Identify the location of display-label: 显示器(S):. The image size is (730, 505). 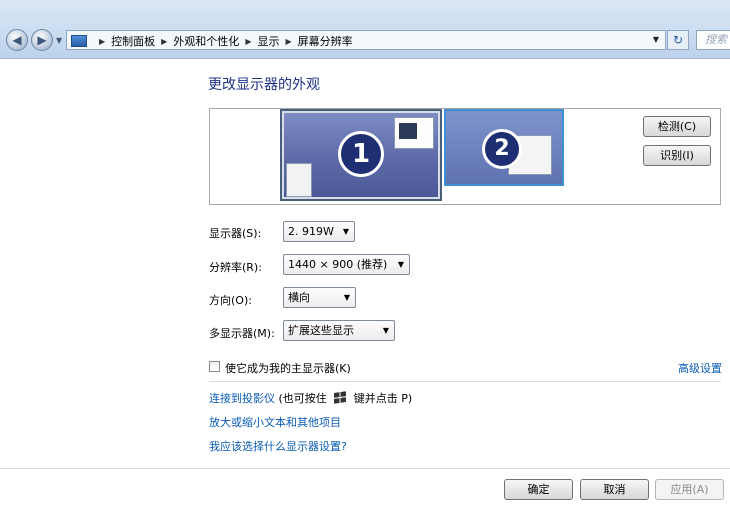
(235, 233).